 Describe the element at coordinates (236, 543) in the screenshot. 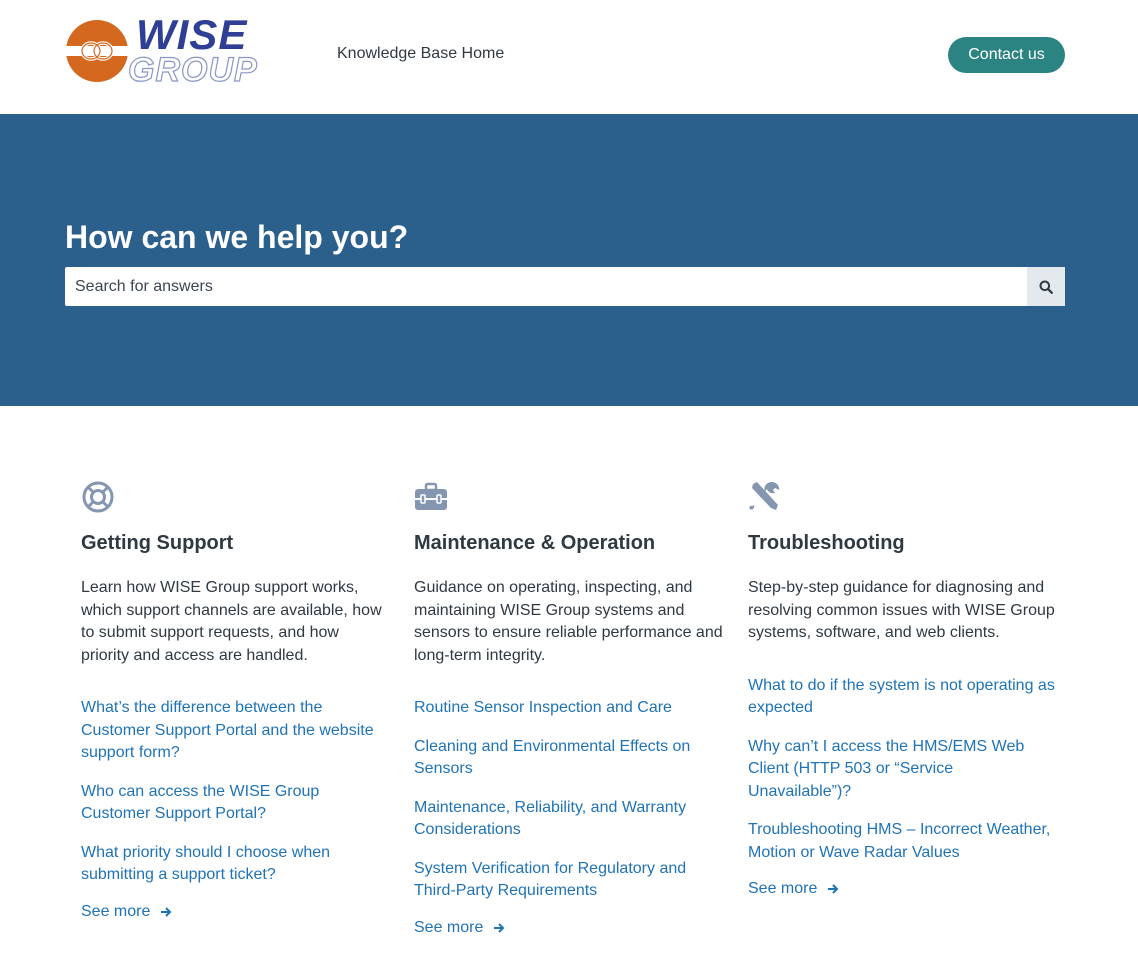

I see `category-title: Getting Support` at that location.